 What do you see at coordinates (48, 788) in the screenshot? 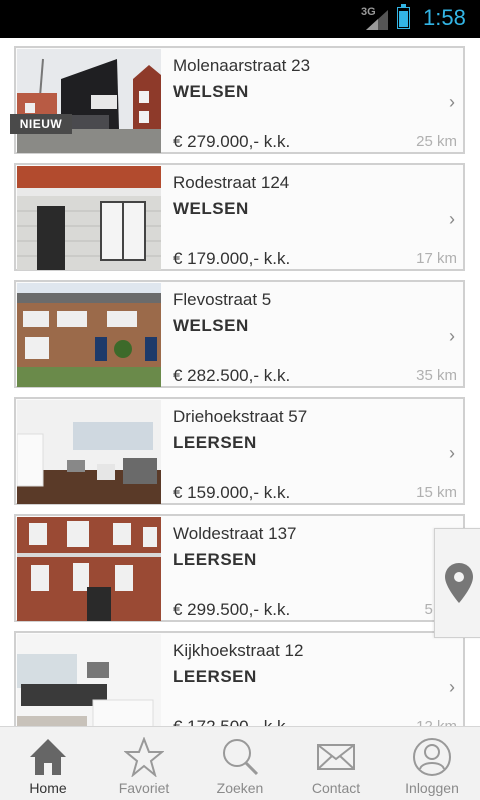
I see `nav-label: Home` at bounding box center [48, 788].